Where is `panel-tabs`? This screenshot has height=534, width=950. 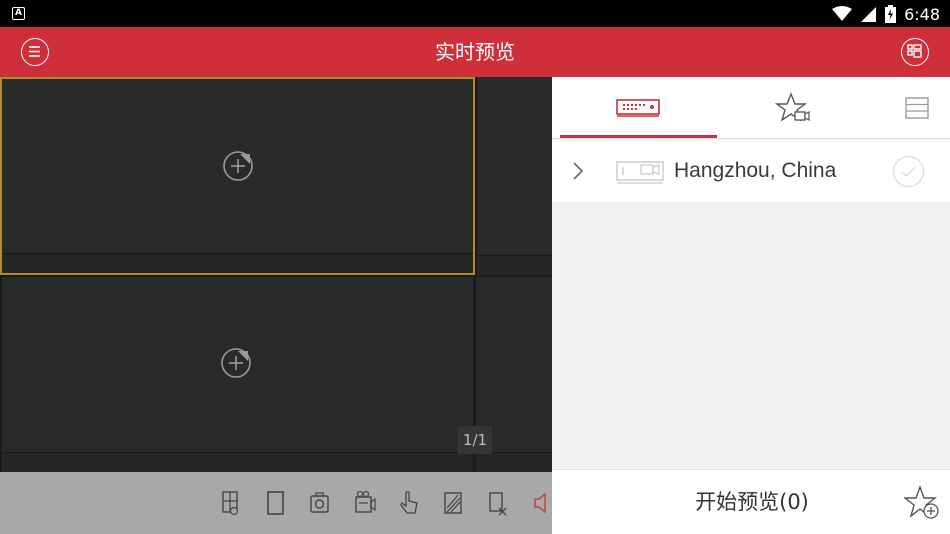
panel-tabs is located at coordinates (751, 108).